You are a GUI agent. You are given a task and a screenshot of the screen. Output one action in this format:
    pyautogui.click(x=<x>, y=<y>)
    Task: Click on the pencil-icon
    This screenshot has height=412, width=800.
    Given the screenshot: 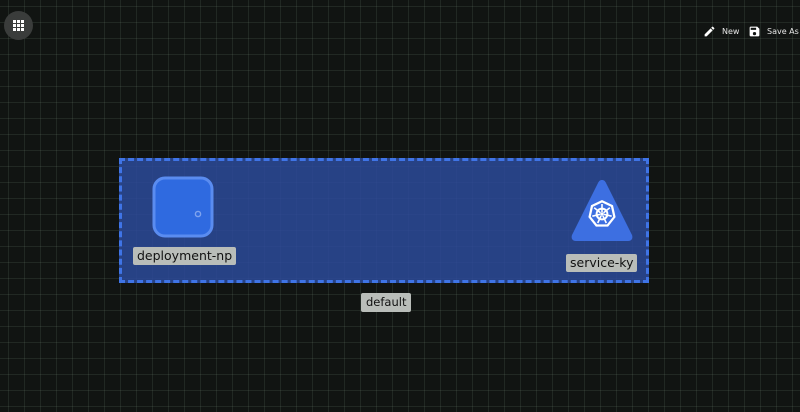 What is the action you would take?
    pyautogui.click(x=709, y=31)
    